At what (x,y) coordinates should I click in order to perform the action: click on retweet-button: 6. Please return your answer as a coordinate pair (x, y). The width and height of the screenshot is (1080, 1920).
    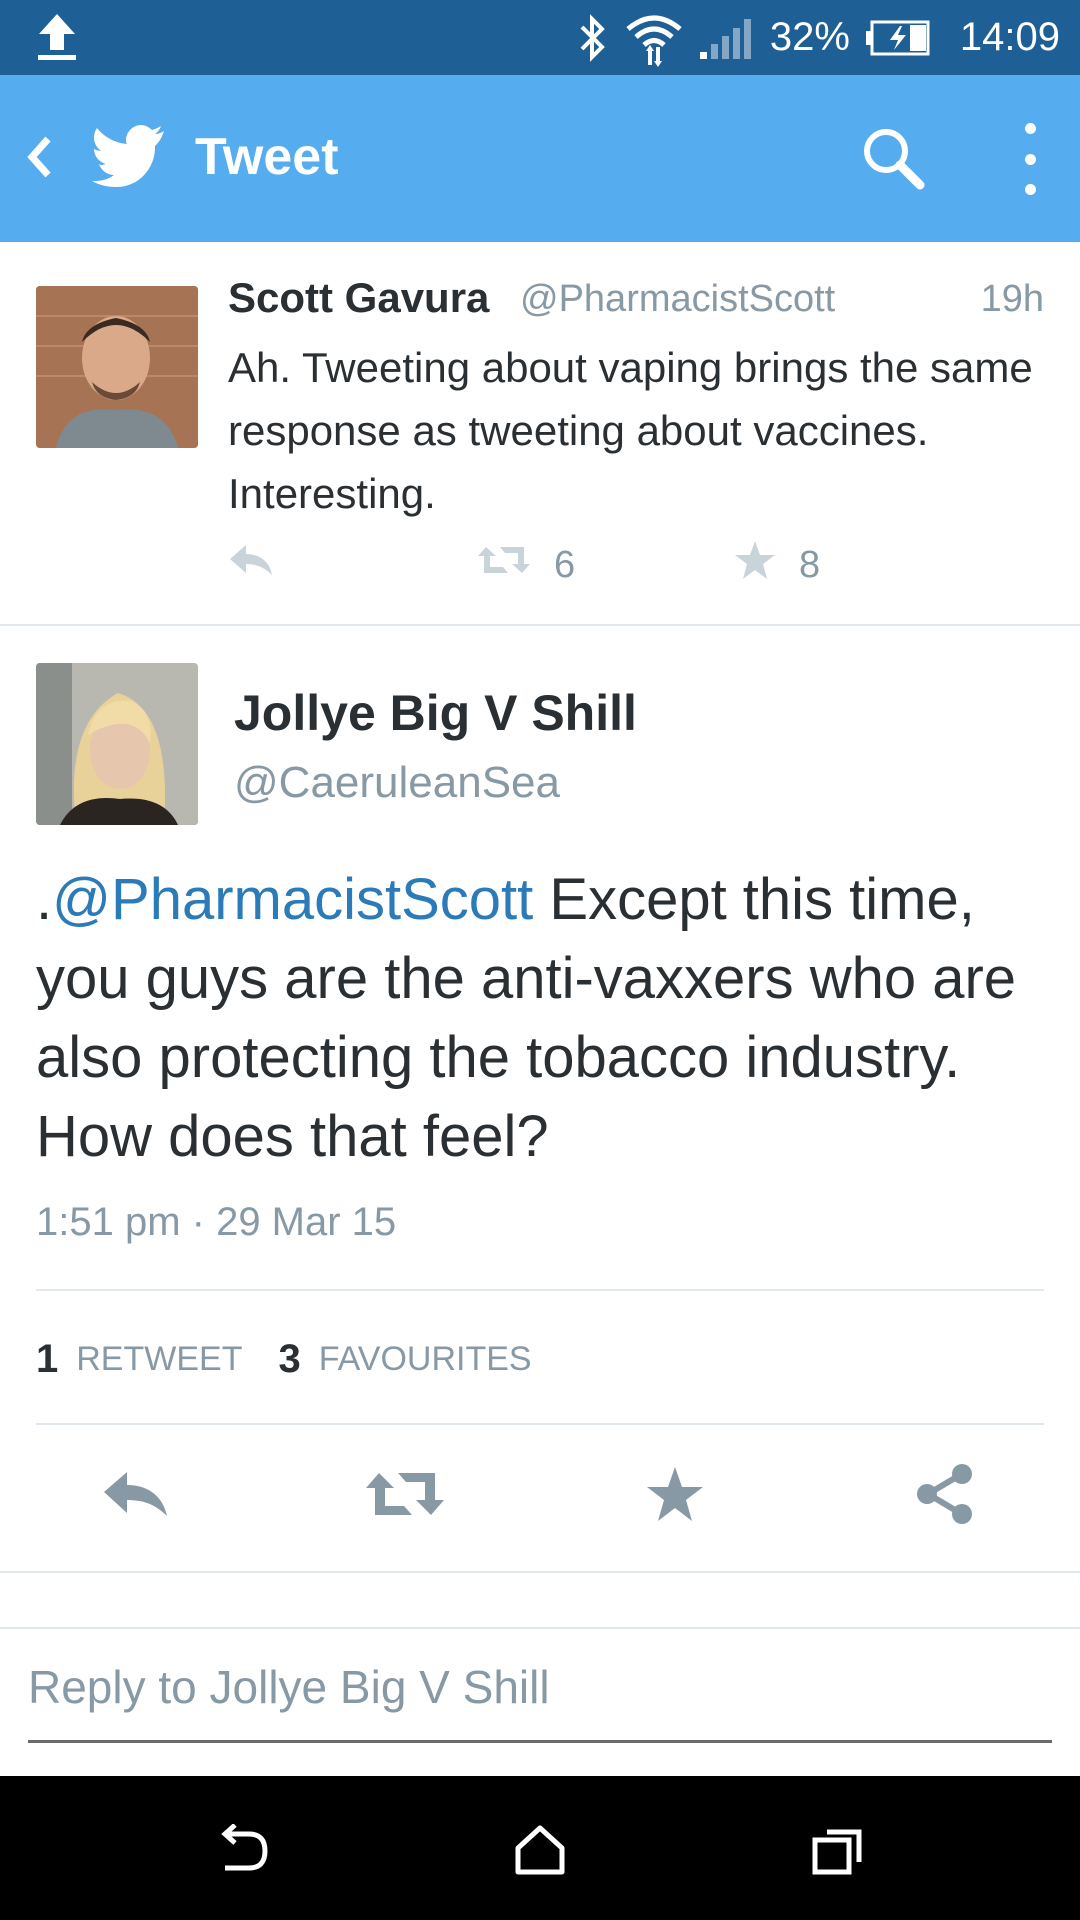
    Looking at the image, I should click on (525, 565).